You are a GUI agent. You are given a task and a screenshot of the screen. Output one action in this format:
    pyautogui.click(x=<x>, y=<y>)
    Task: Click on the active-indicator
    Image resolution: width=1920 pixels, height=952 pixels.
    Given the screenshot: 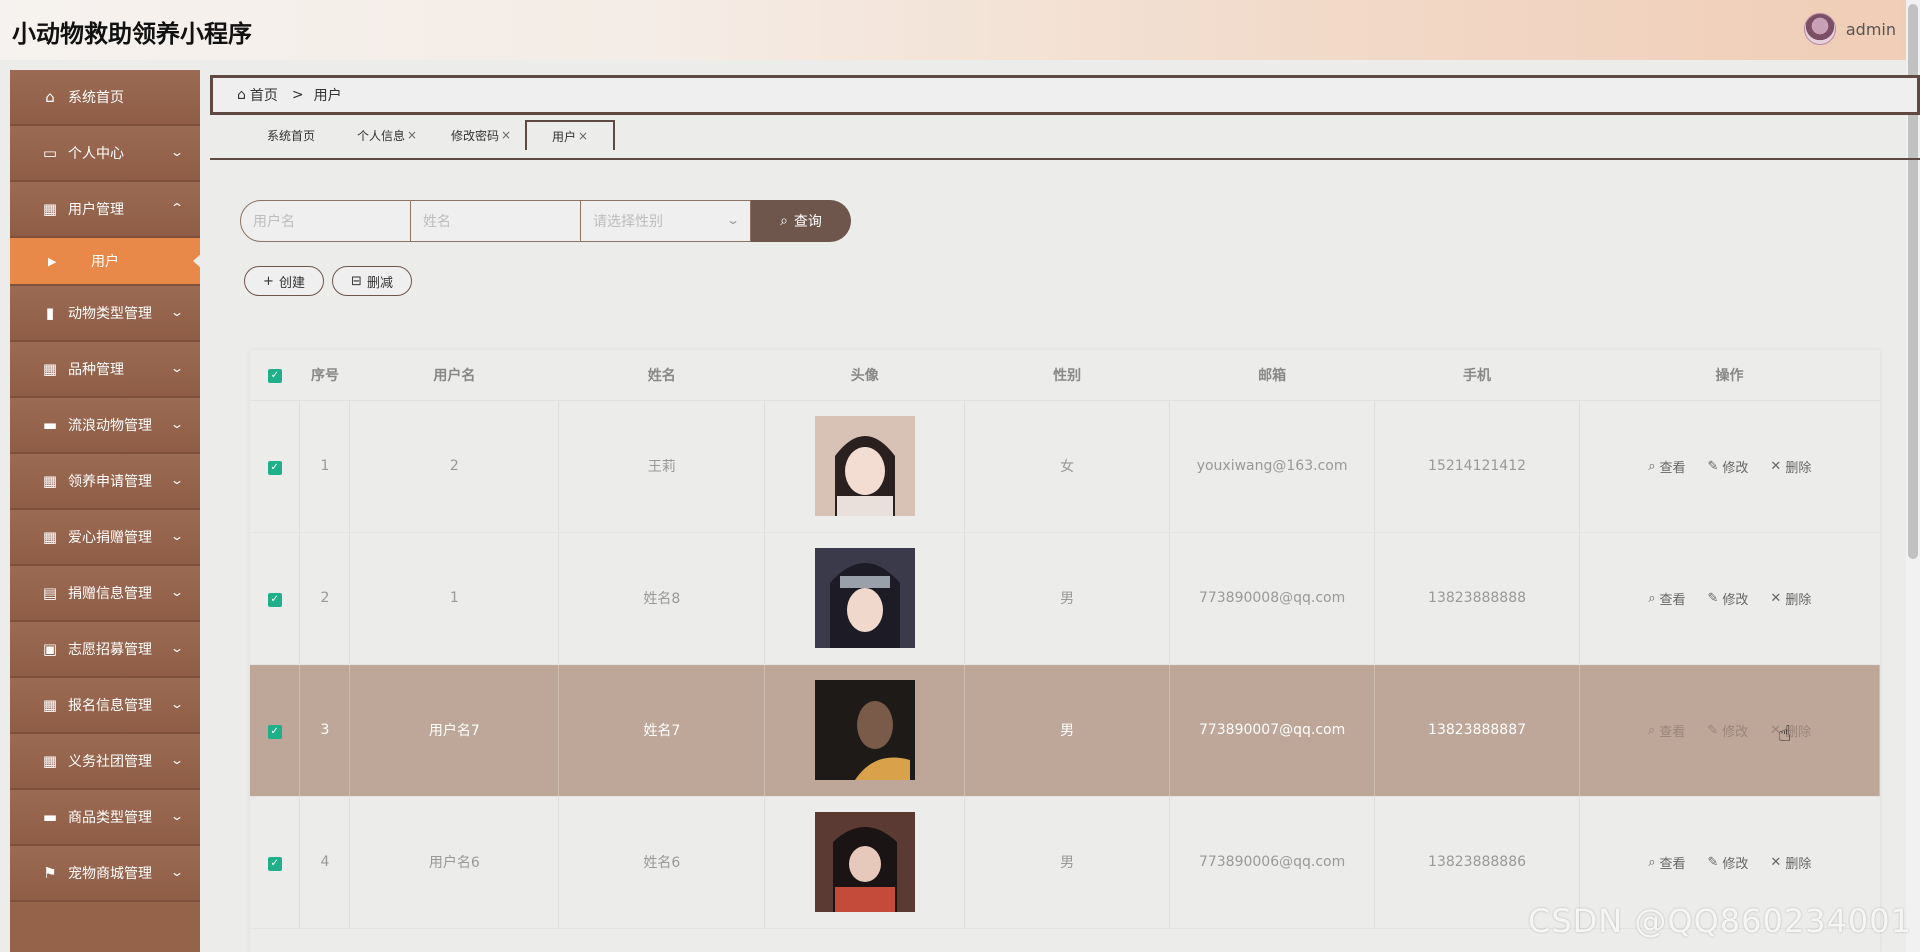 What is the action you would take?
    pyautogui.click(x=197, y=261)
    